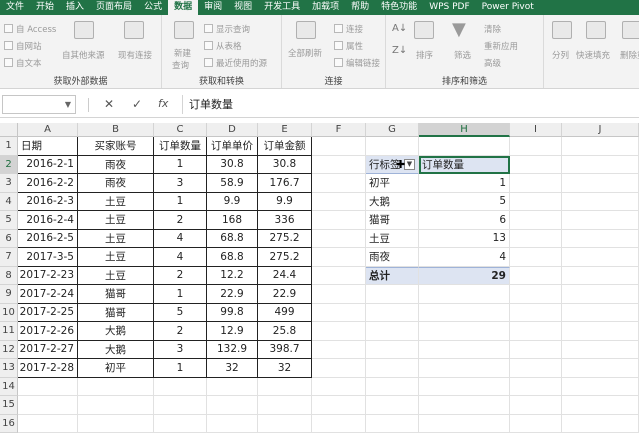  What do you see at coordinates (392, 164) in the screenshot?
I see `pivot-row-label-header: 行标签 ▼` at bounding box center [392, 164].